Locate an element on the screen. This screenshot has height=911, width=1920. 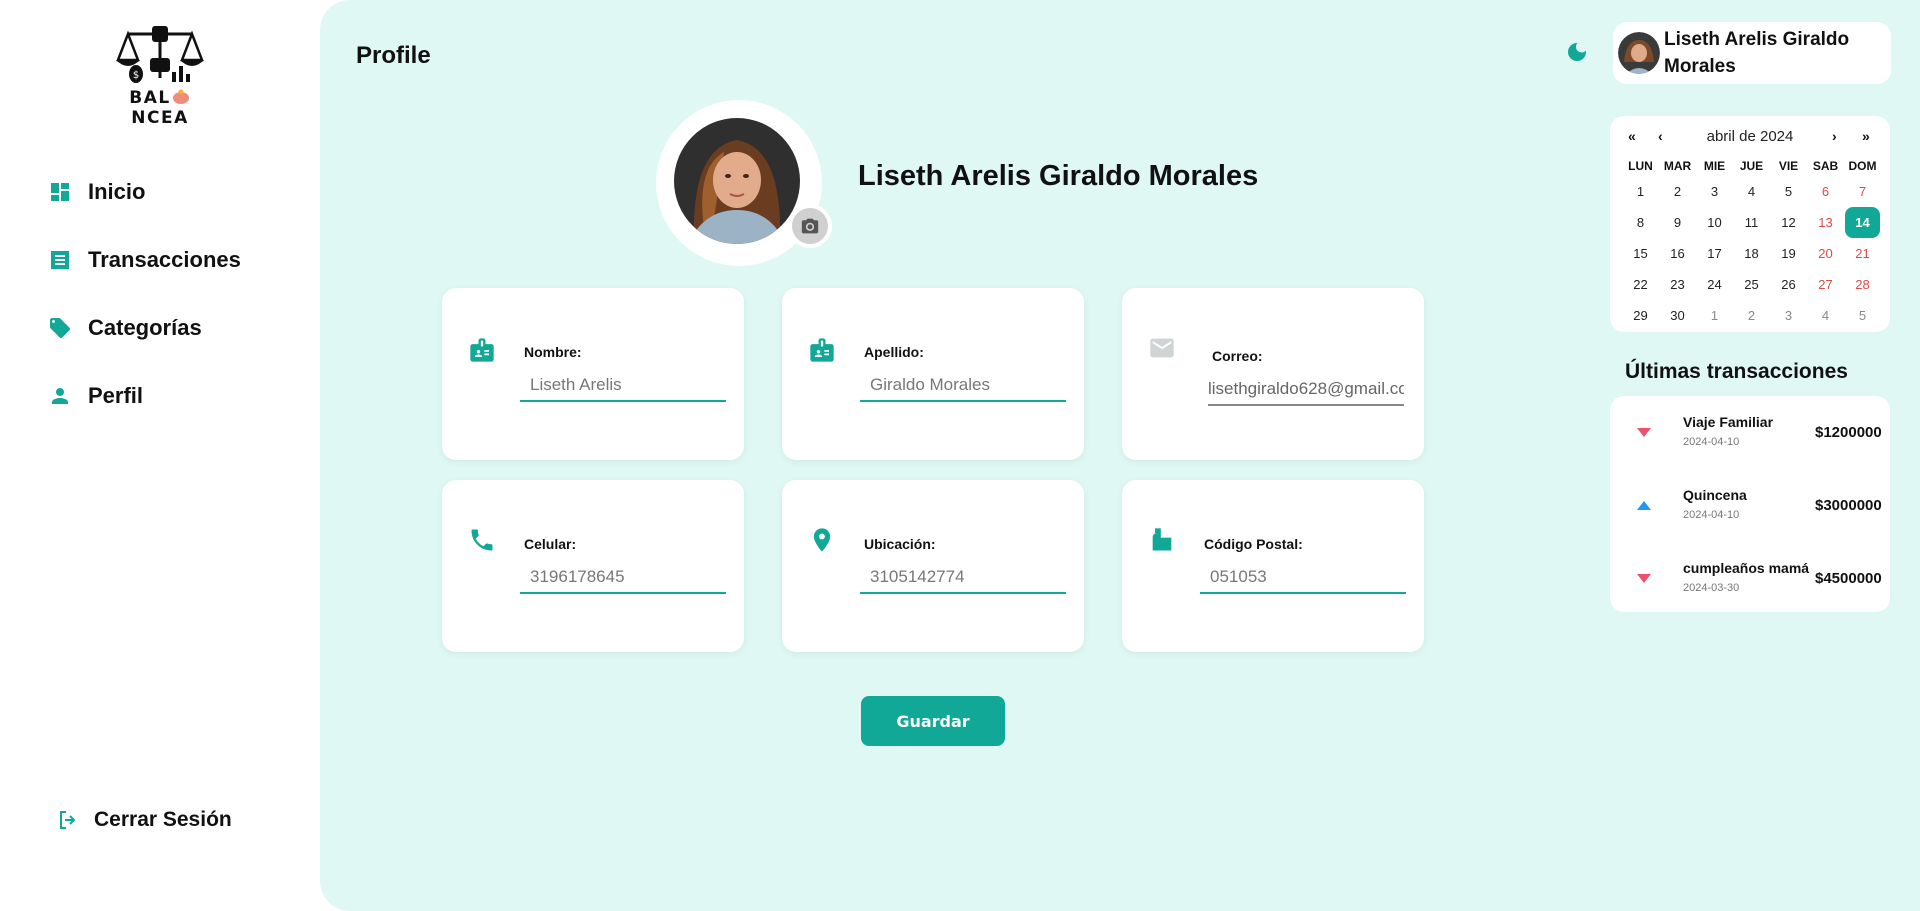
dark-mode-toggle-icon is located at coordinates (1577, 52).